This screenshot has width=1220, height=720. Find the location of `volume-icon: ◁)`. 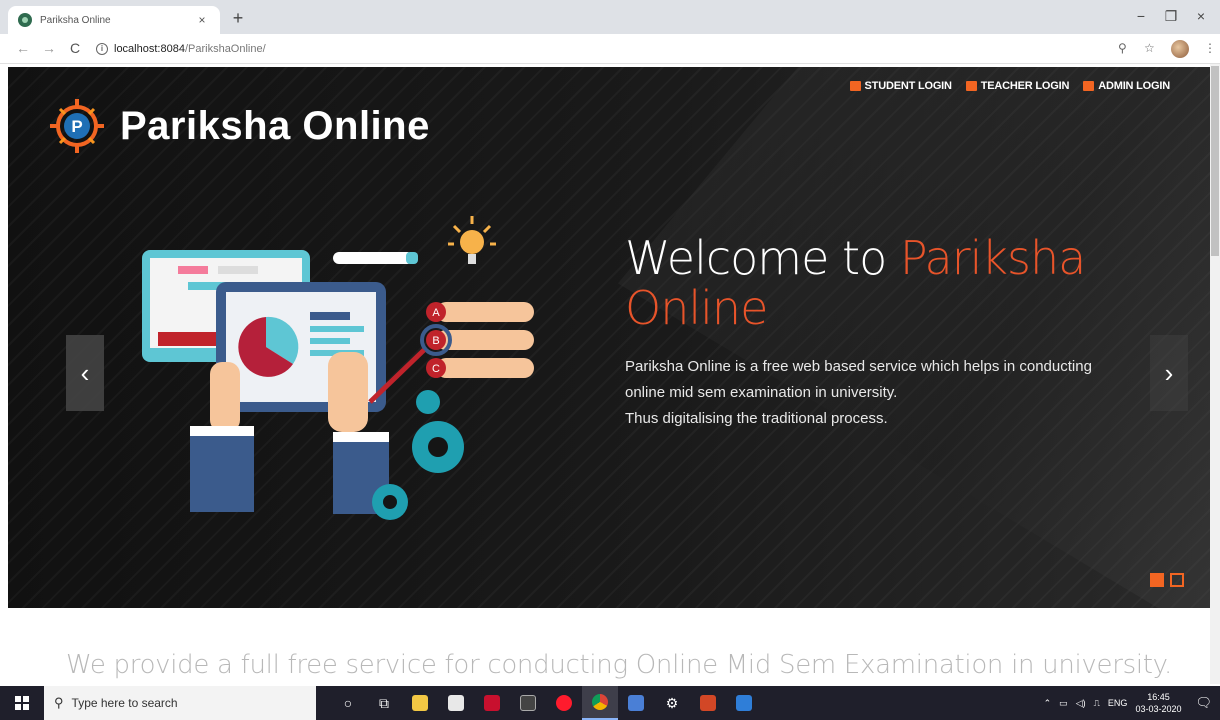

volume-icon: ◁) is located at coordinates (1081, 703).